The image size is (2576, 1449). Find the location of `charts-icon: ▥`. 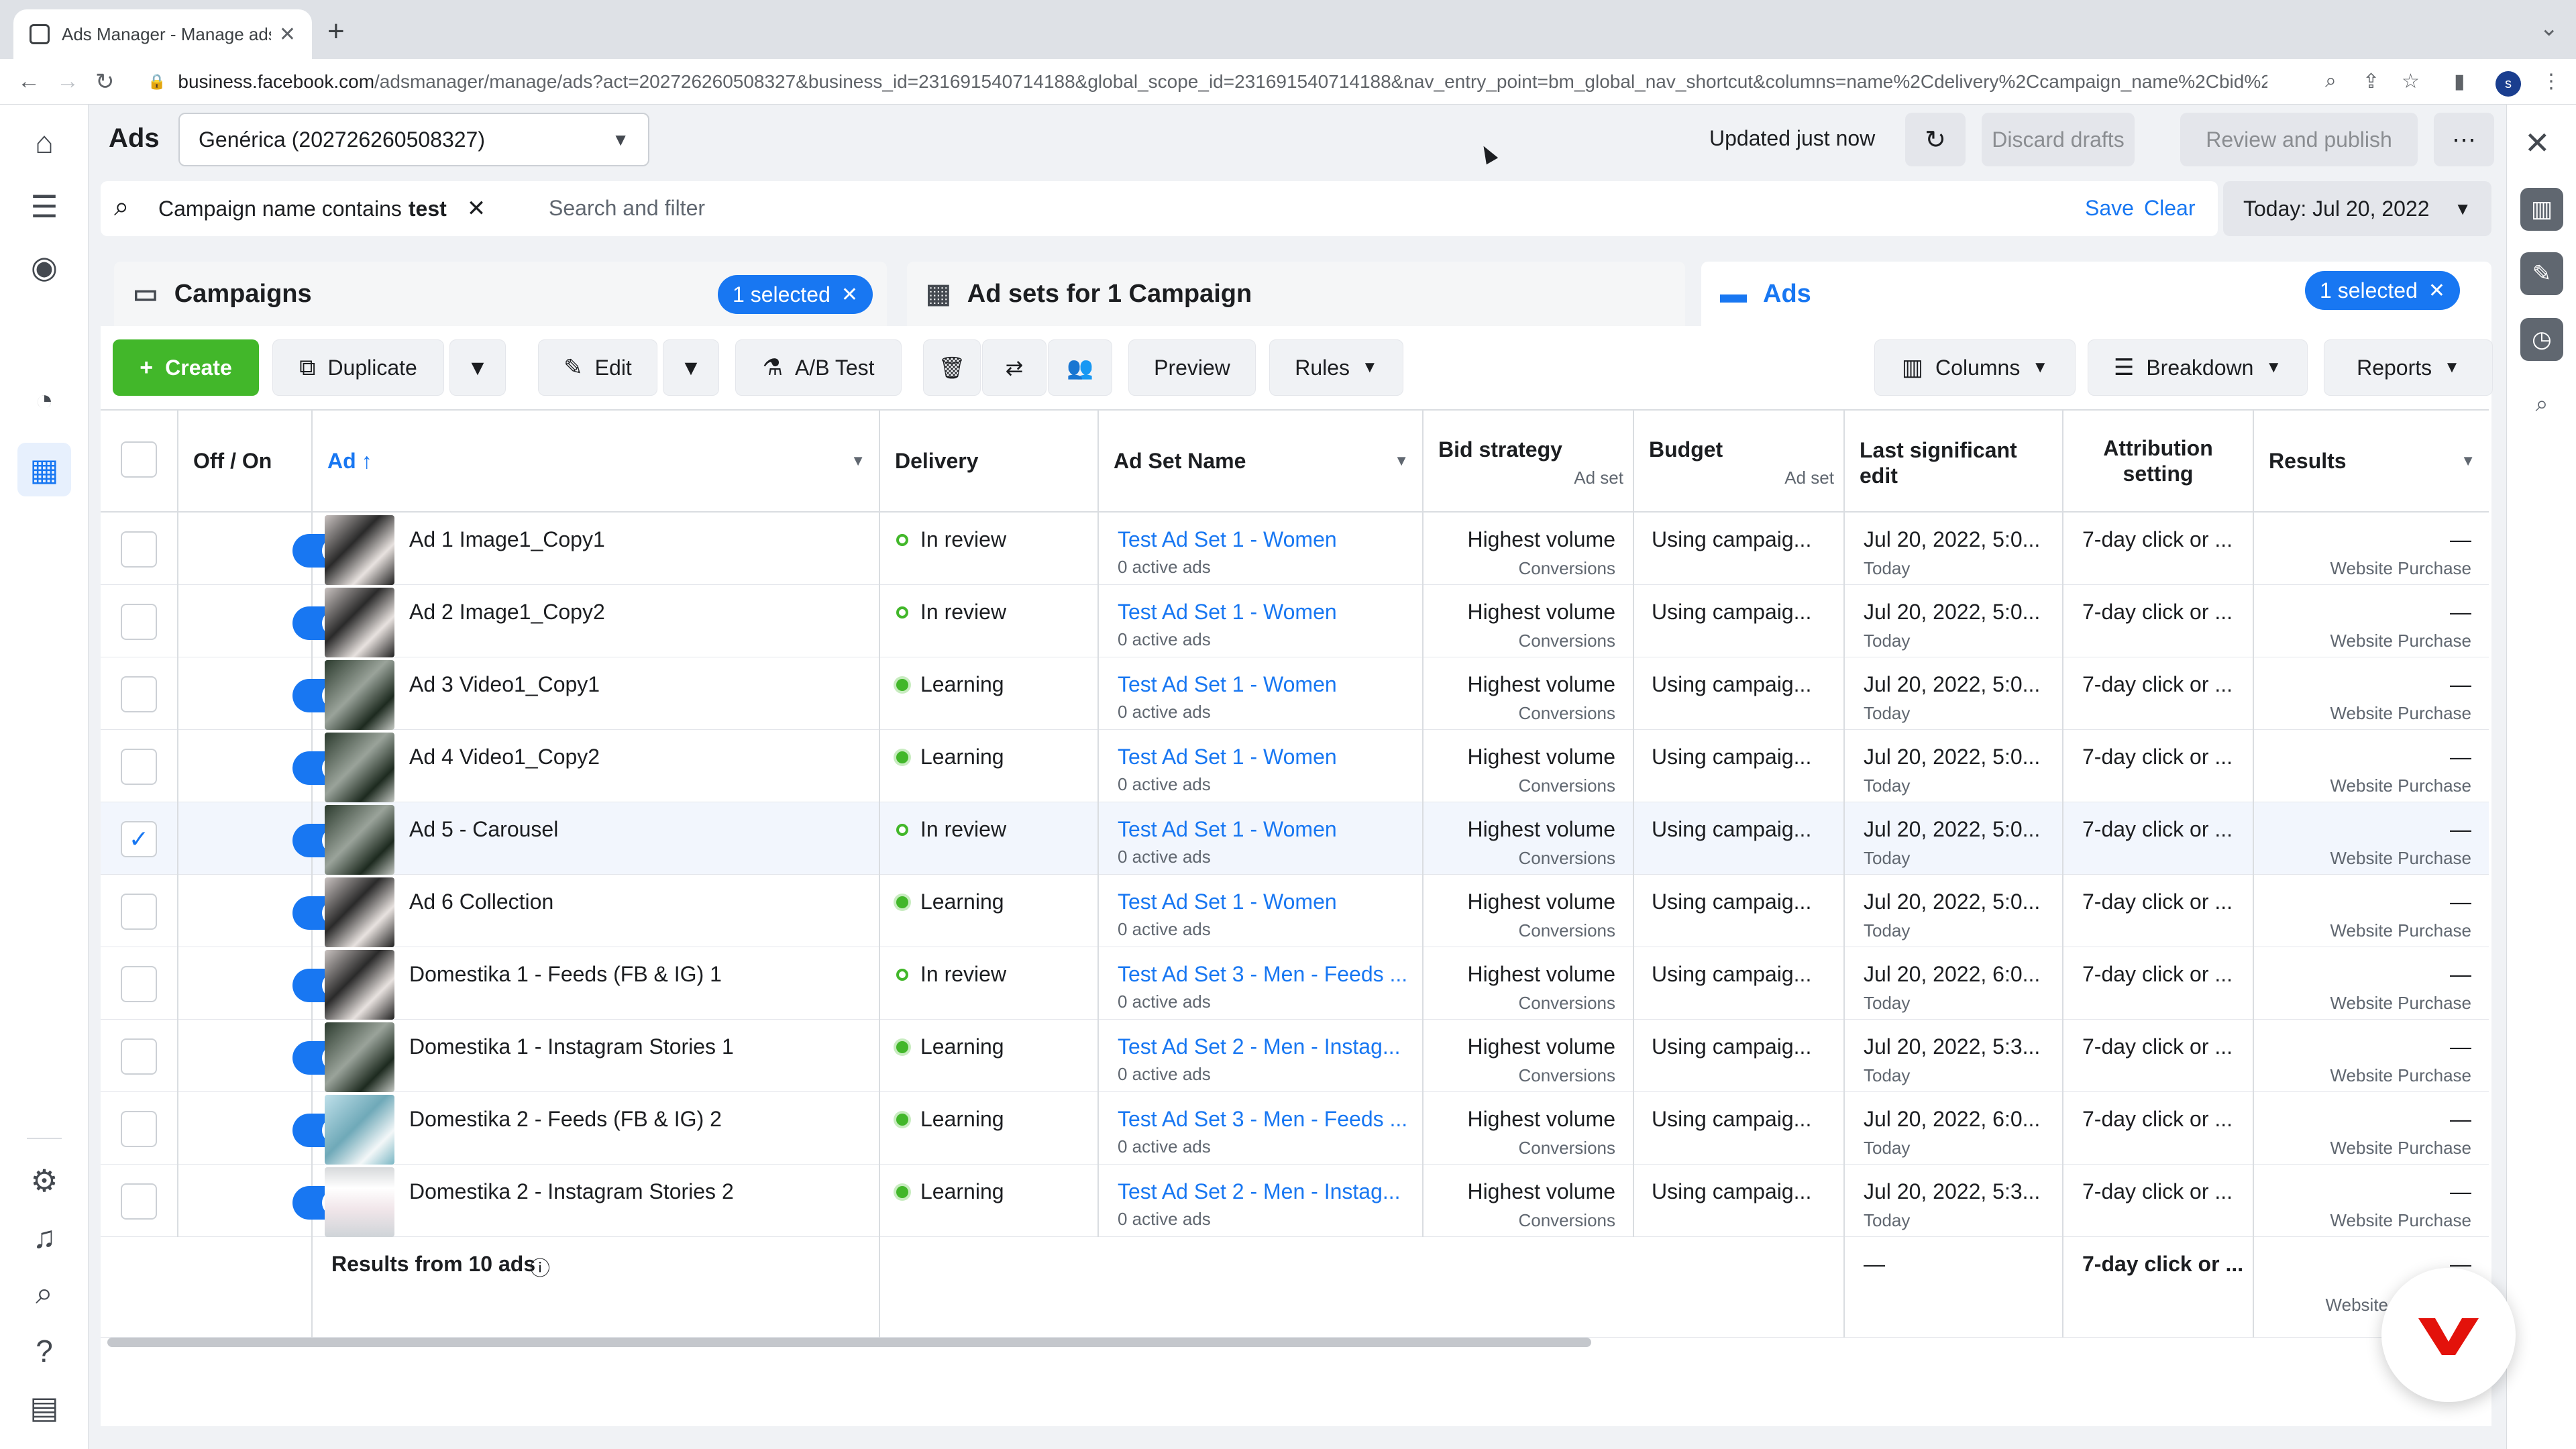

charts-icon: ▥ is located at coordinates (2541, 209).